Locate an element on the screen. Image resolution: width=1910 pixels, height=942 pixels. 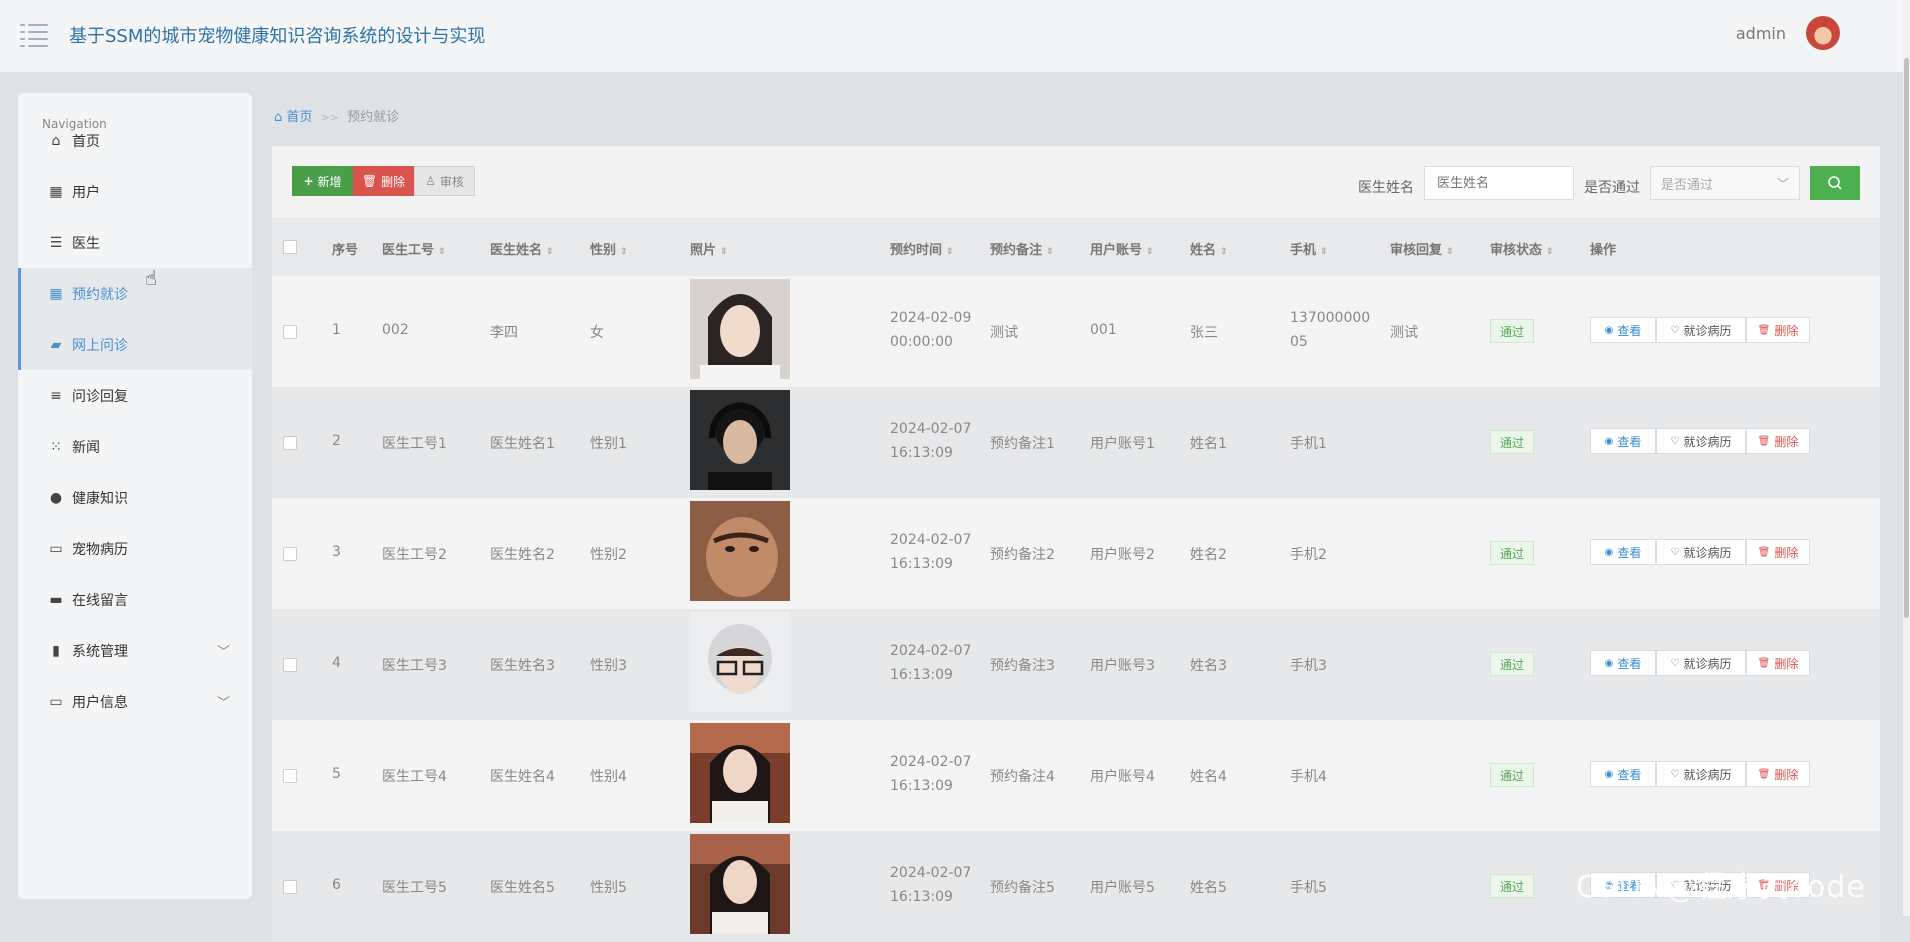
folder-icon: ▰ is located at coordinates (56, 344).